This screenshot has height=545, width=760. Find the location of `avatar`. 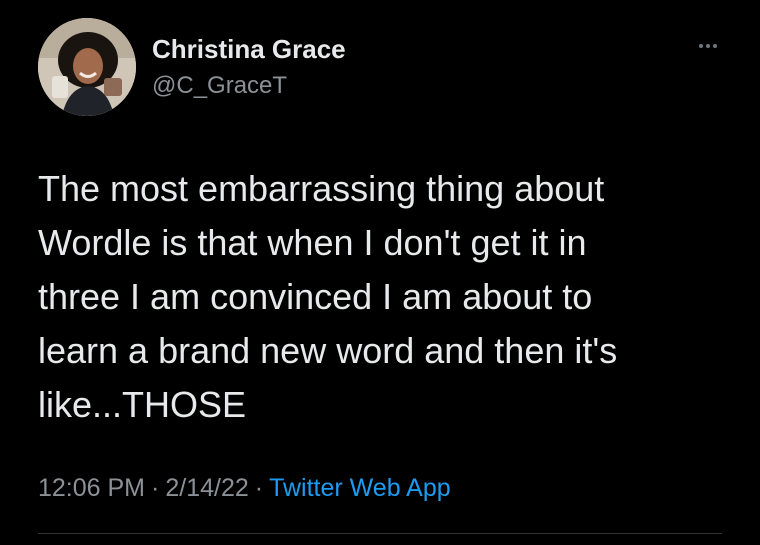

avatar is located at coordinates (87, 67).